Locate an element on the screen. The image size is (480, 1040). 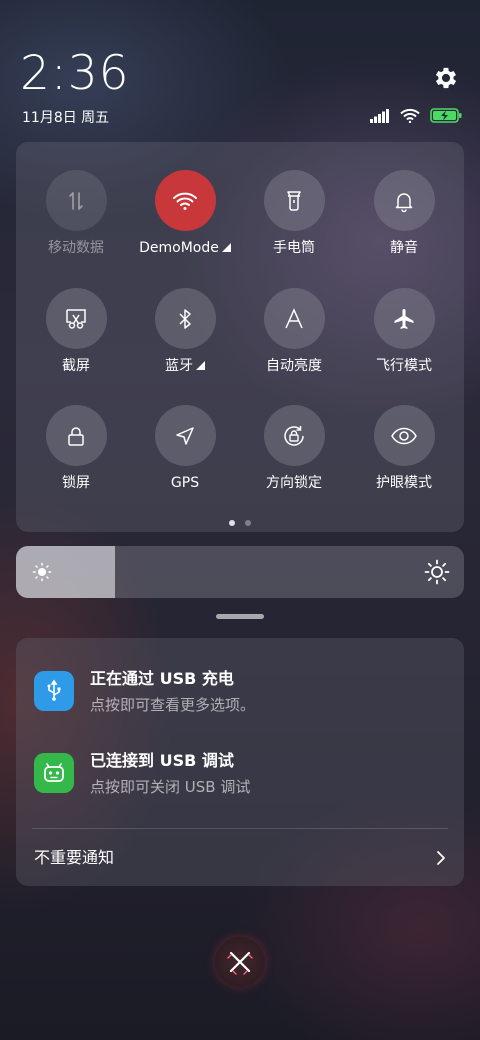
notification-title: 已连接到 USB 调试 is located at coordinates (162, 760).